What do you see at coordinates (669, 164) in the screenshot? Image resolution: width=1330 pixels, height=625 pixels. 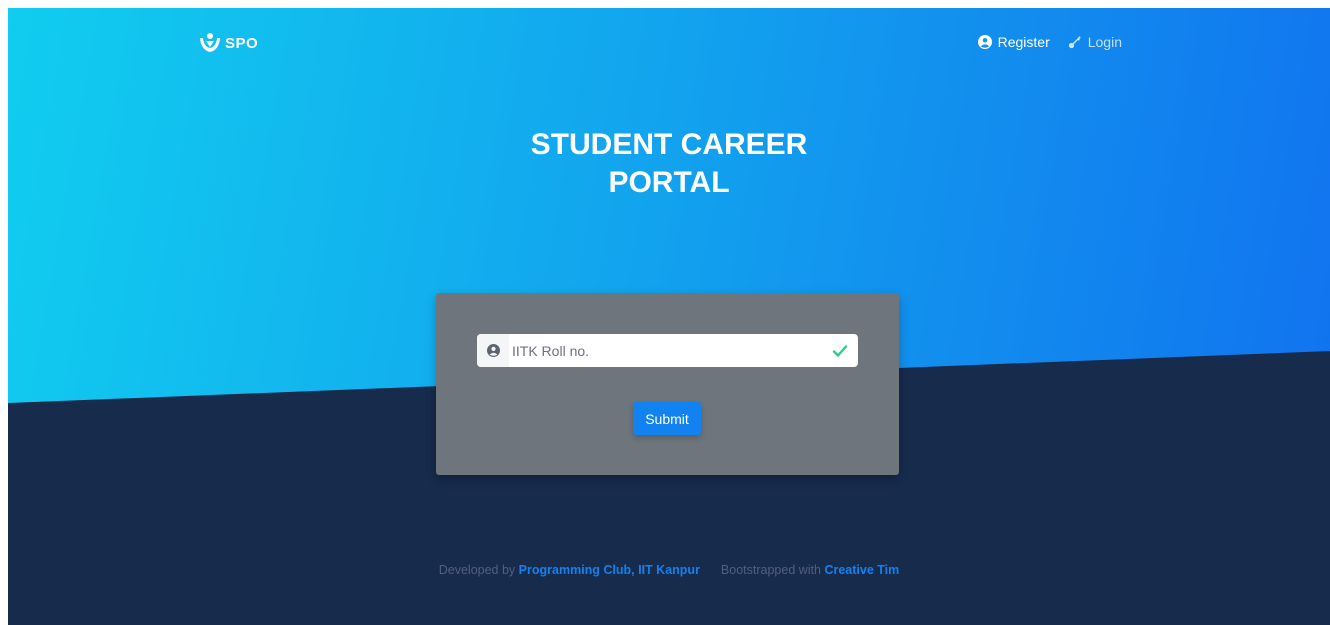 I see `page-title: STUDENT CAREER PORTAL` at bounding box center [669, 164].